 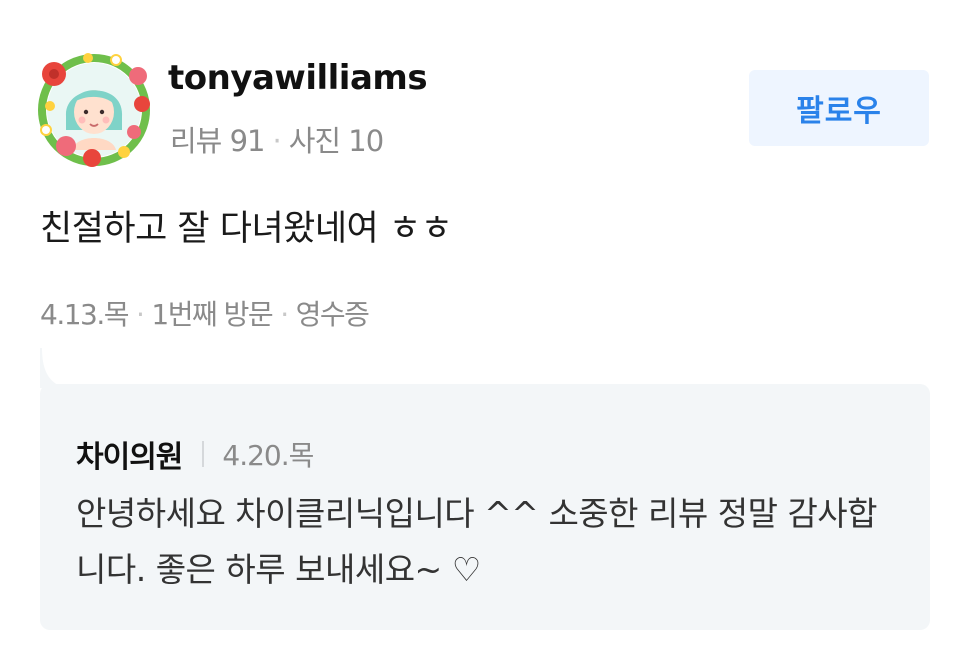 I want to click on reply-divider, so click(x=203, y=454).